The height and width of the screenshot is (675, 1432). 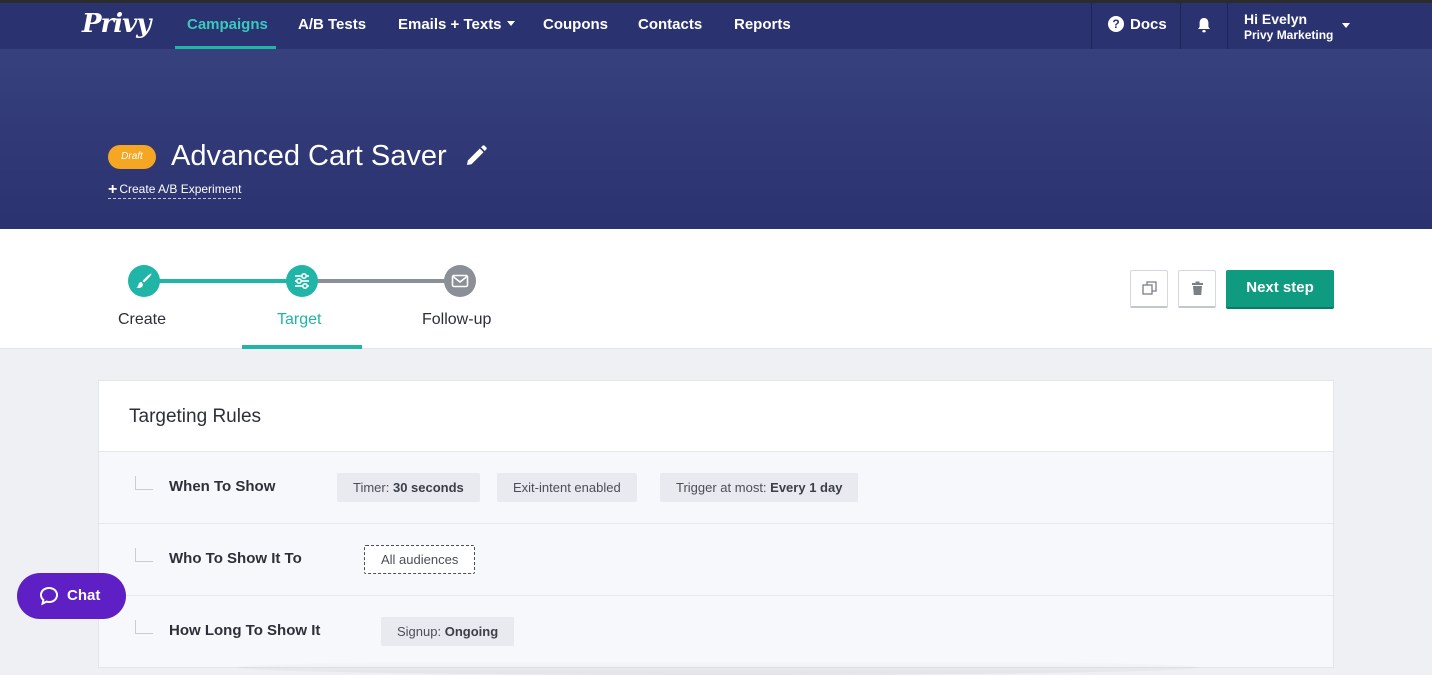 I want to click on step-label-follow-up: Follow-up, so click(x=456, y=320).